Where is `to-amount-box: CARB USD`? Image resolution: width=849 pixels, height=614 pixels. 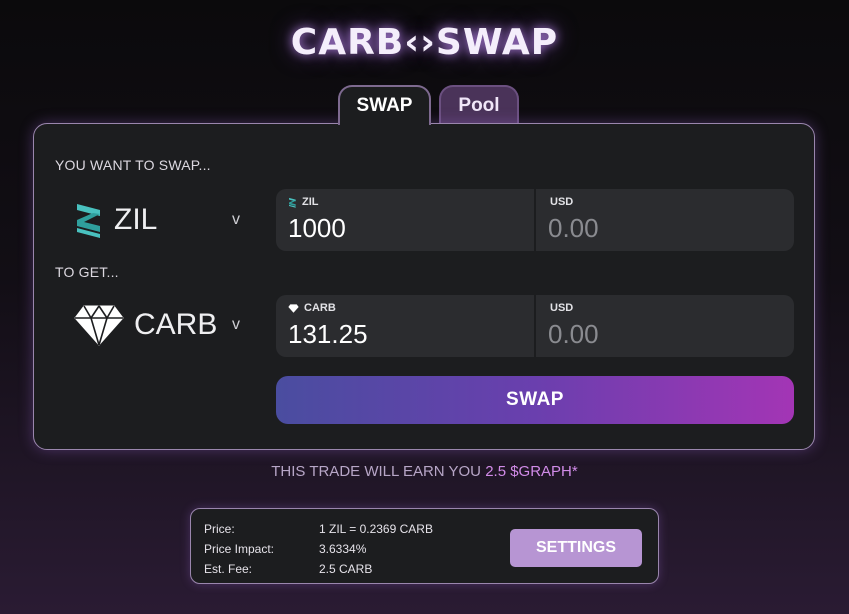
to-amount-box: CARB USD is located at coordinates (535, 326).